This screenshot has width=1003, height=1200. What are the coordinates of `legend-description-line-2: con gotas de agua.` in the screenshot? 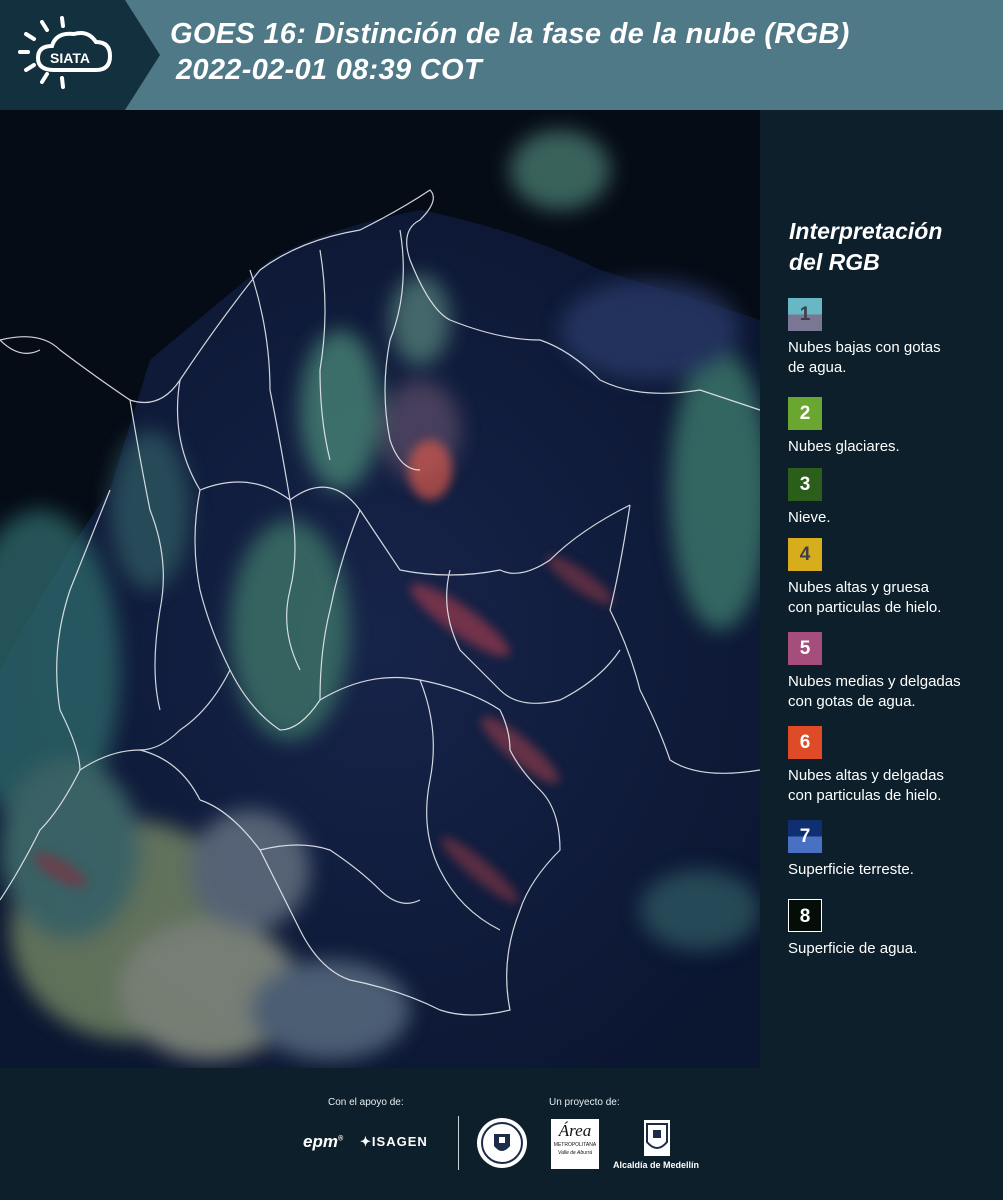 It's located at (852, 701).